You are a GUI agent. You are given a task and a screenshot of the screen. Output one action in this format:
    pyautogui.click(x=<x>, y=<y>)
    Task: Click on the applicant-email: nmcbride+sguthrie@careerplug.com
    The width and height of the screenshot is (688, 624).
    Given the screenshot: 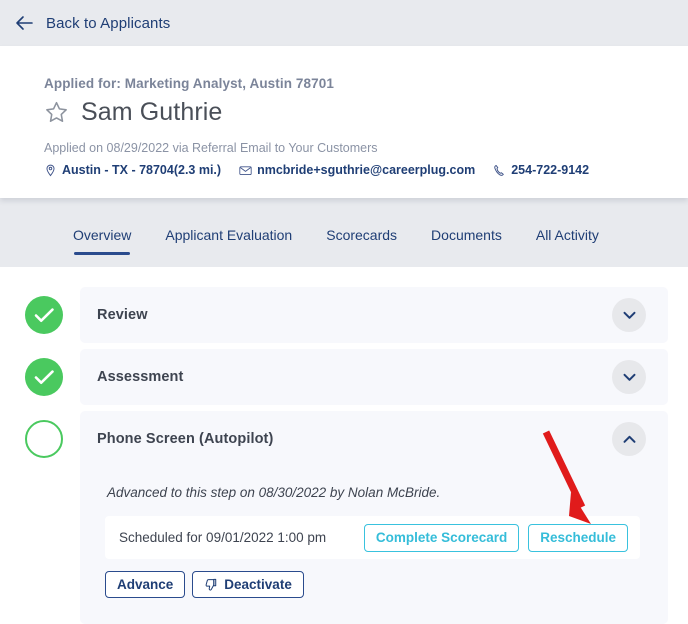 What is the action you would take?
    pyautogui.click(x=357, y=170)
    